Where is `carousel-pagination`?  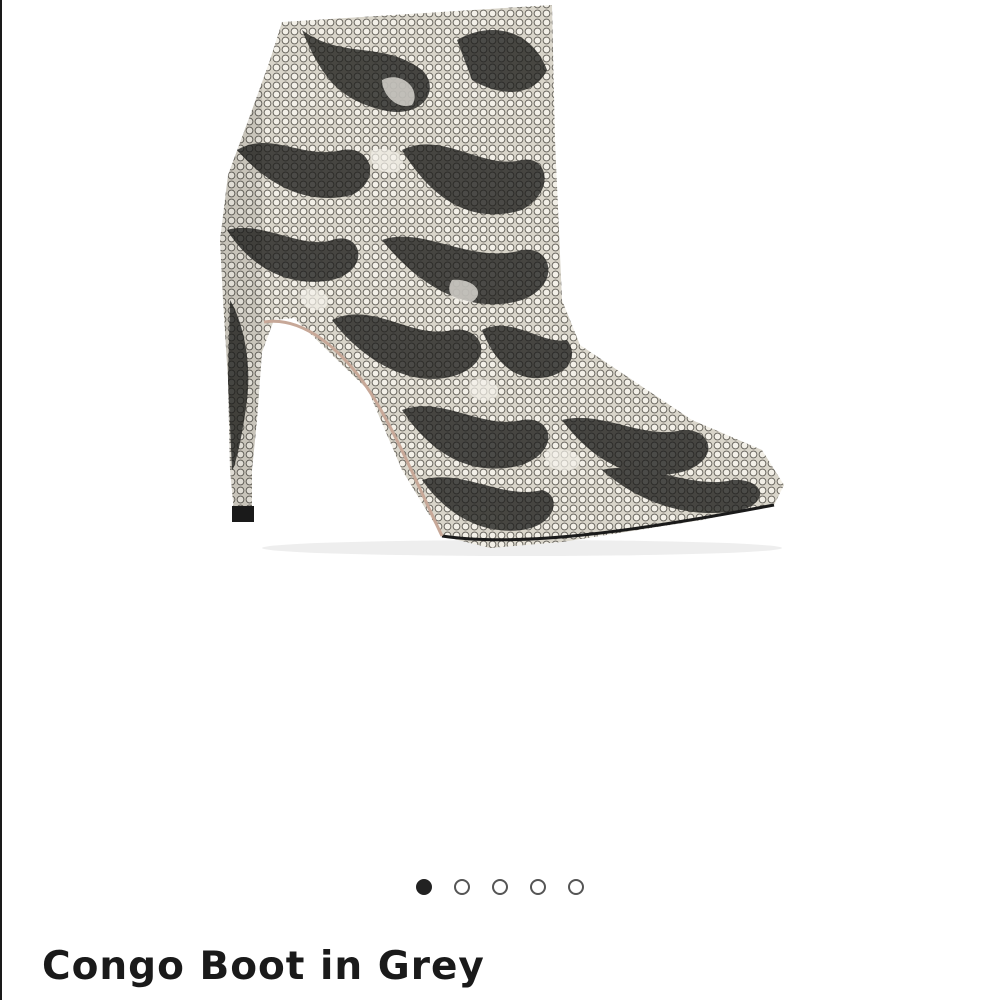 carousel-pagination is located at coordinates (500, 890).